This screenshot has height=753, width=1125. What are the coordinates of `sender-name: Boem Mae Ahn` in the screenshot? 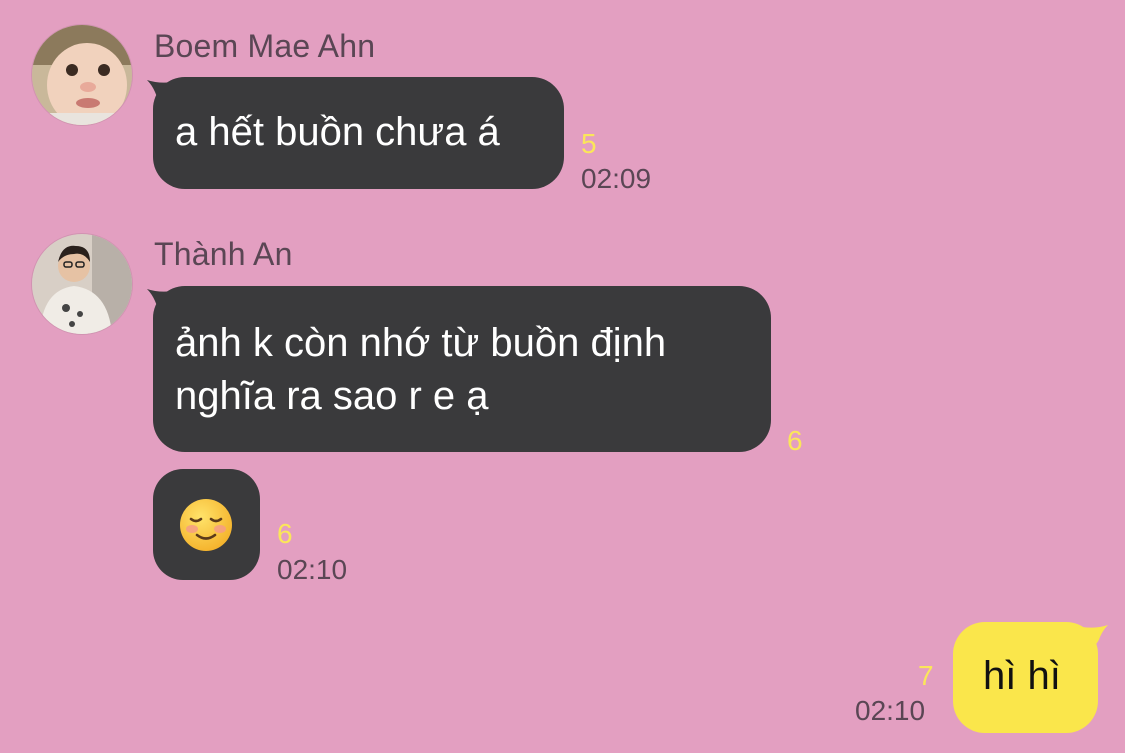 It's located at (265, 46).